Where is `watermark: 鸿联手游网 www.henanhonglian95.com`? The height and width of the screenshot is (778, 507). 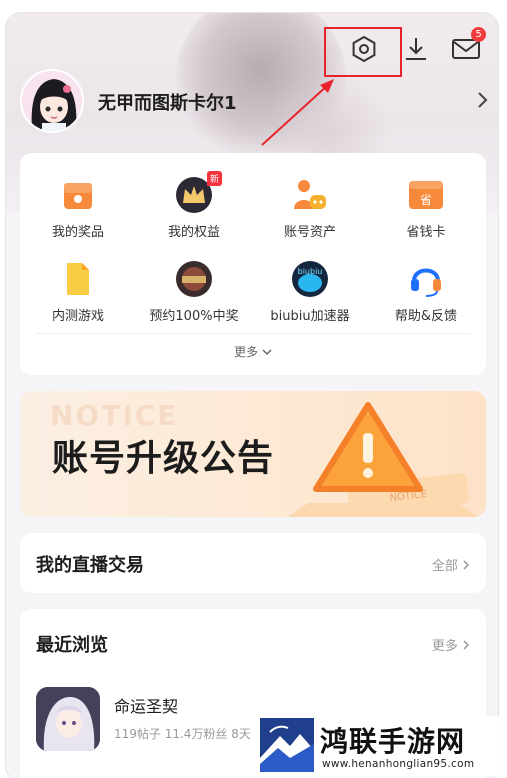
watermark: 鸿联手游网 www.henanhonglian95.com is located at coordinates (381, 746).